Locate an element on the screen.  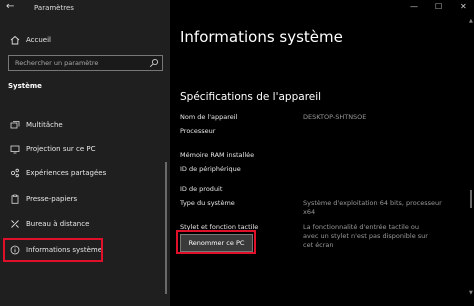
rename-pc-button: Renommer ce PC is located at coordinates (216, 243).